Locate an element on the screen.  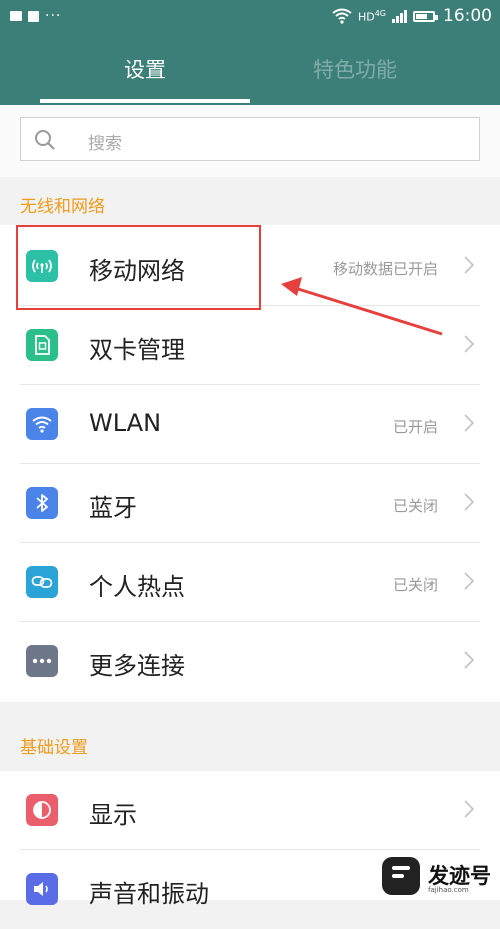
clock: 16:00 is located at coordinates (467, 16).